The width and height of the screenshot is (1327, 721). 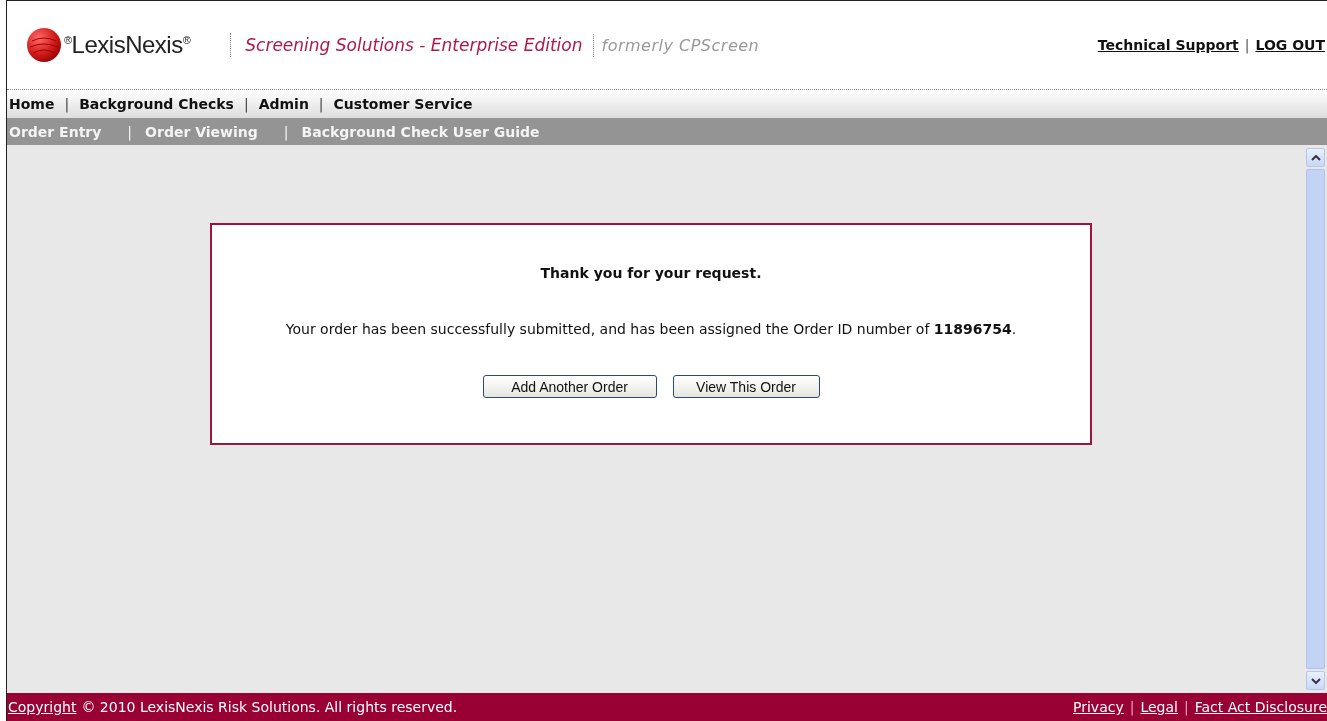 I want to click on header-link: Technical Support, so click(x=1168, y=45).